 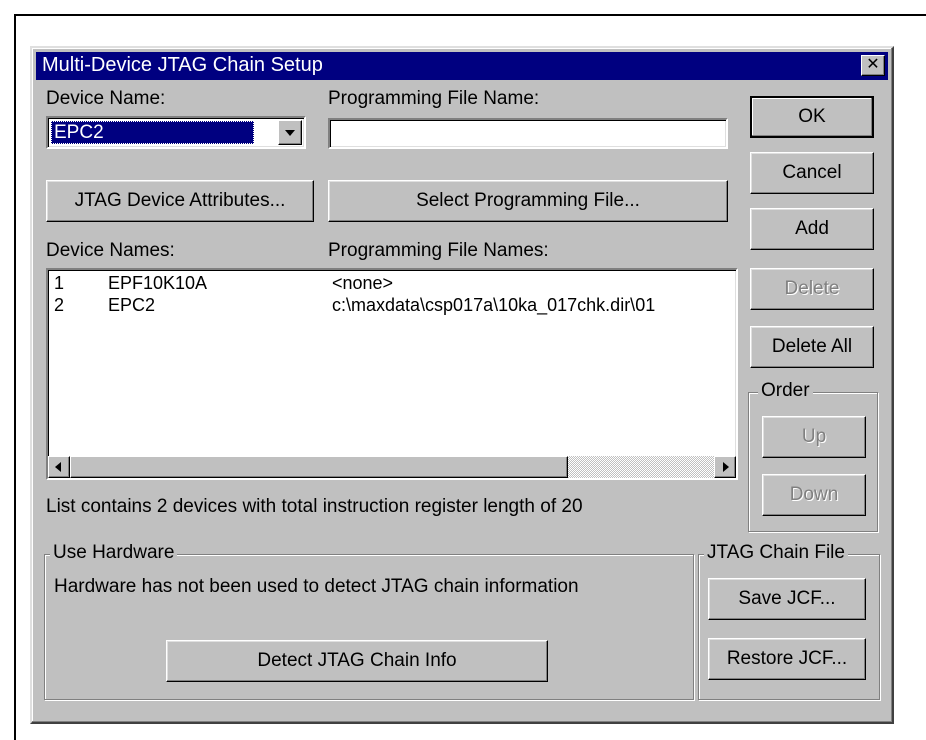 What do you see at coordinates (785, 391) in the screenshot?
I see `order-group-label: Order` at bounding box center [785, 391].